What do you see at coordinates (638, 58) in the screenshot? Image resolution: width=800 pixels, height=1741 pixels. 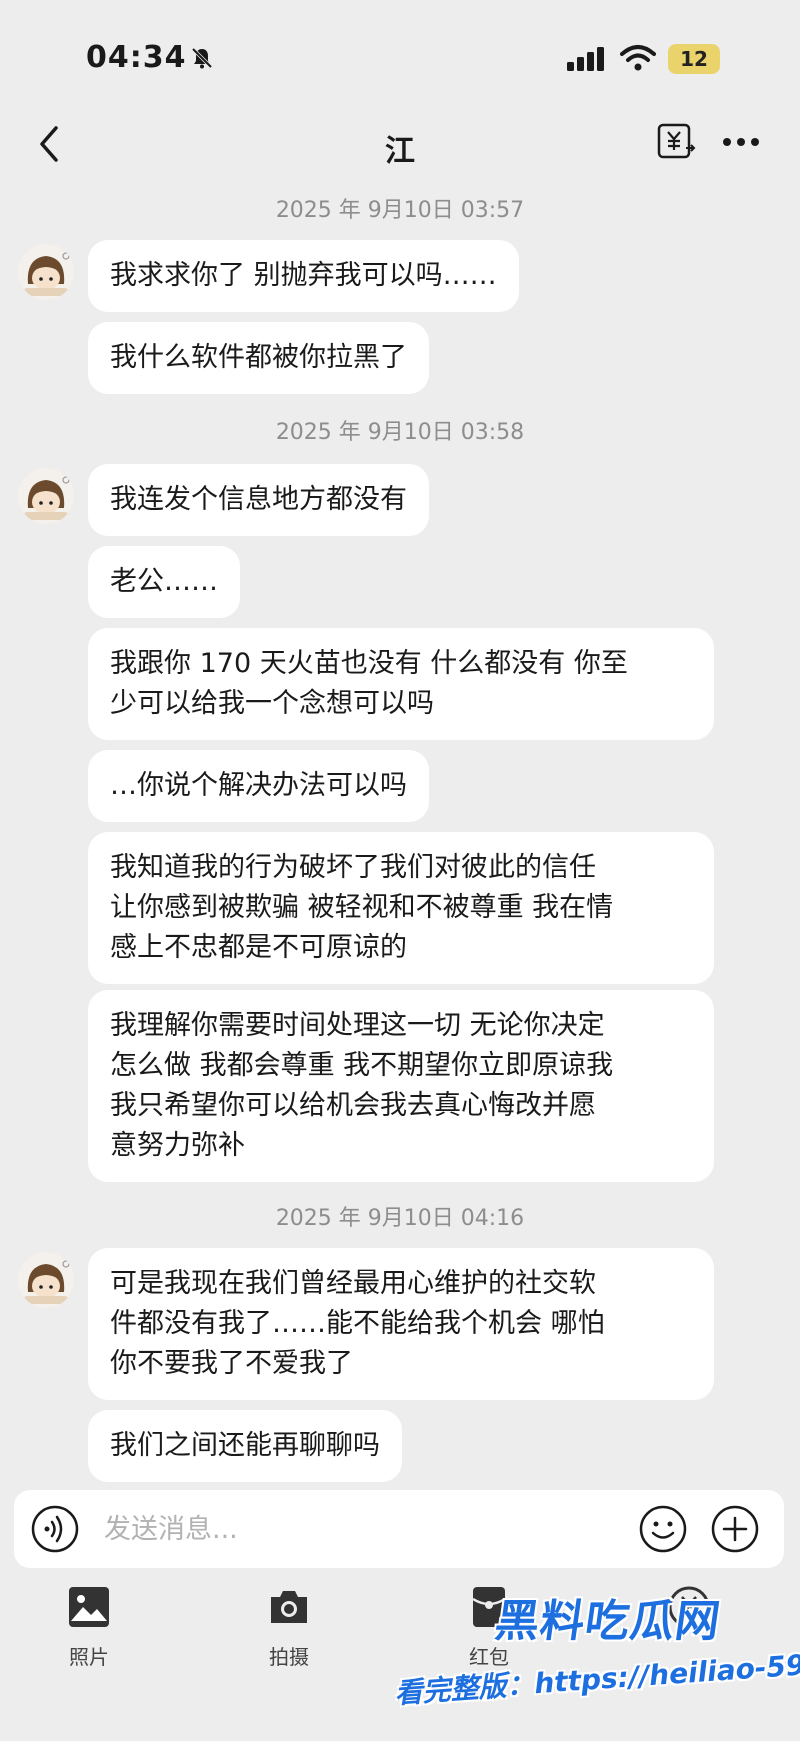 I see `wifi-icon` at bounding box center [638, 58].